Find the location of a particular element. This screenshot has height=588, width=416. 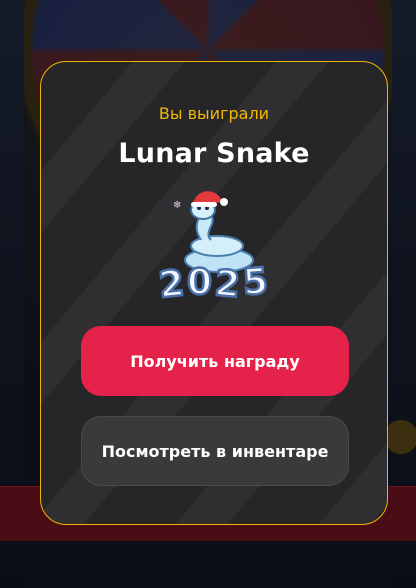

background-coin is located at coordinates (400, 437).